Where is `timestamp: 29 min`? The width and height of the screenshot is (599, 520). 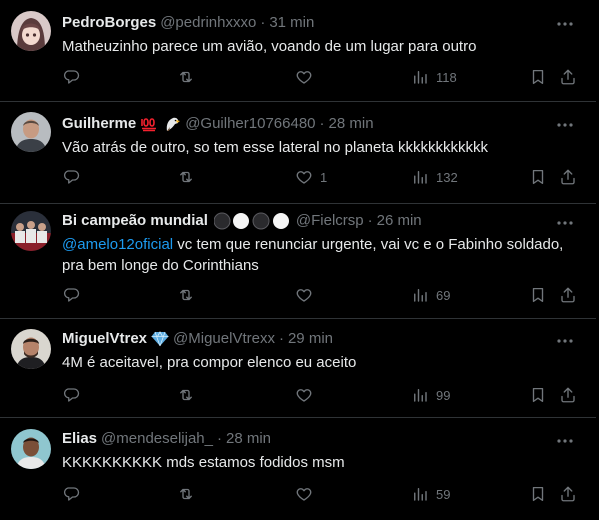 timestamp: 29 min is located at coordinates (310, 339).